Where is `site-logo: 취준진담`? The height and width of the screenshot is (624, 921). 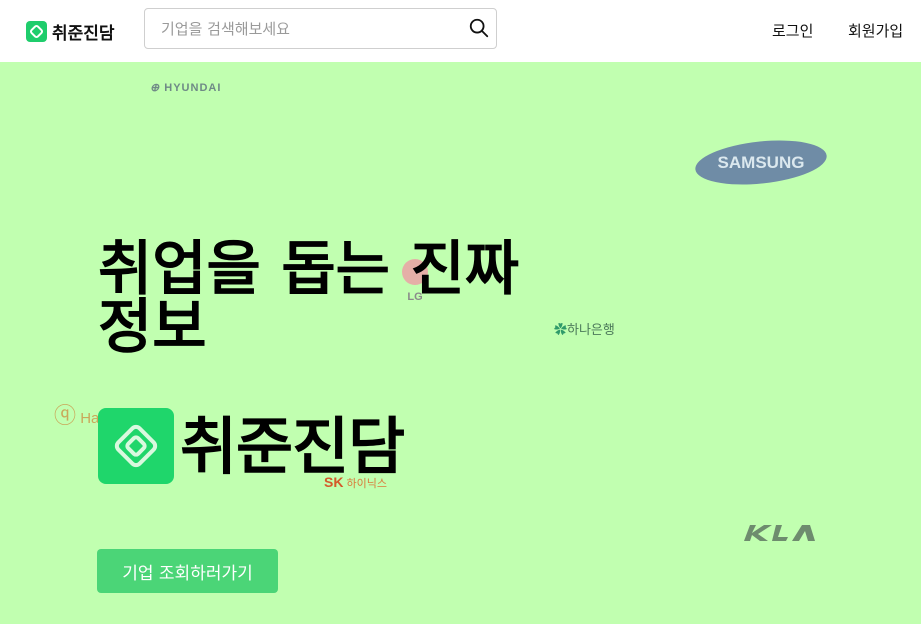 site-logo: 취준진담 is located at coordinates (70, 31).